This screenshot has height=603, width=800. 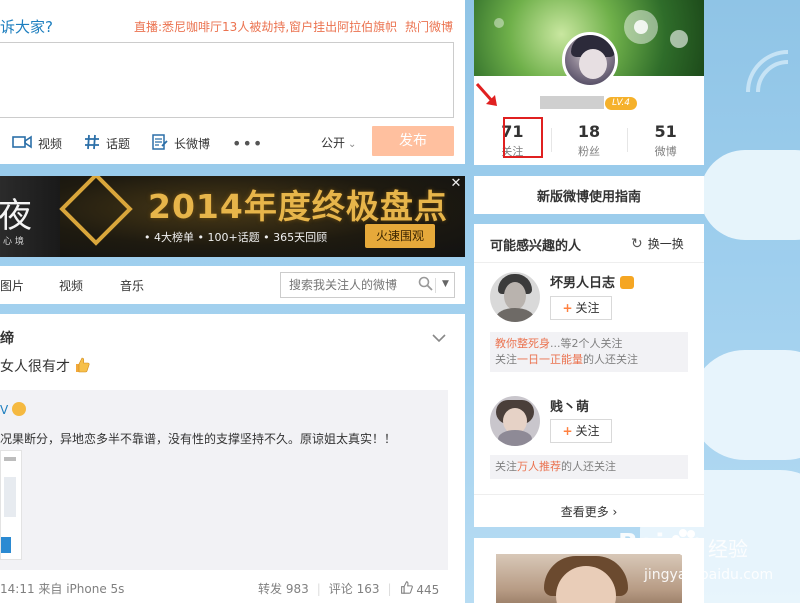 What do you see at coordinates (445, 284) in the screenshot?
I see `caret-down-icon: ▼` at bounding box center [445, 284].